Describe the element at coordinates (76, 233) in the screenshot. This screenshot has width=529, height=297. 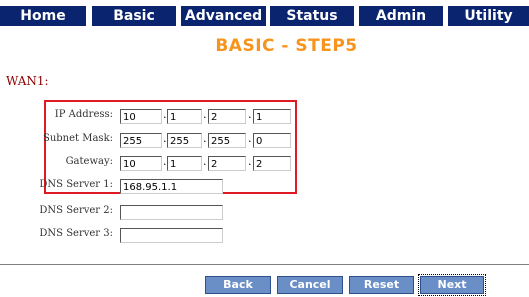
I see `dns-server-3-label: DNS Server 3:` at that location.